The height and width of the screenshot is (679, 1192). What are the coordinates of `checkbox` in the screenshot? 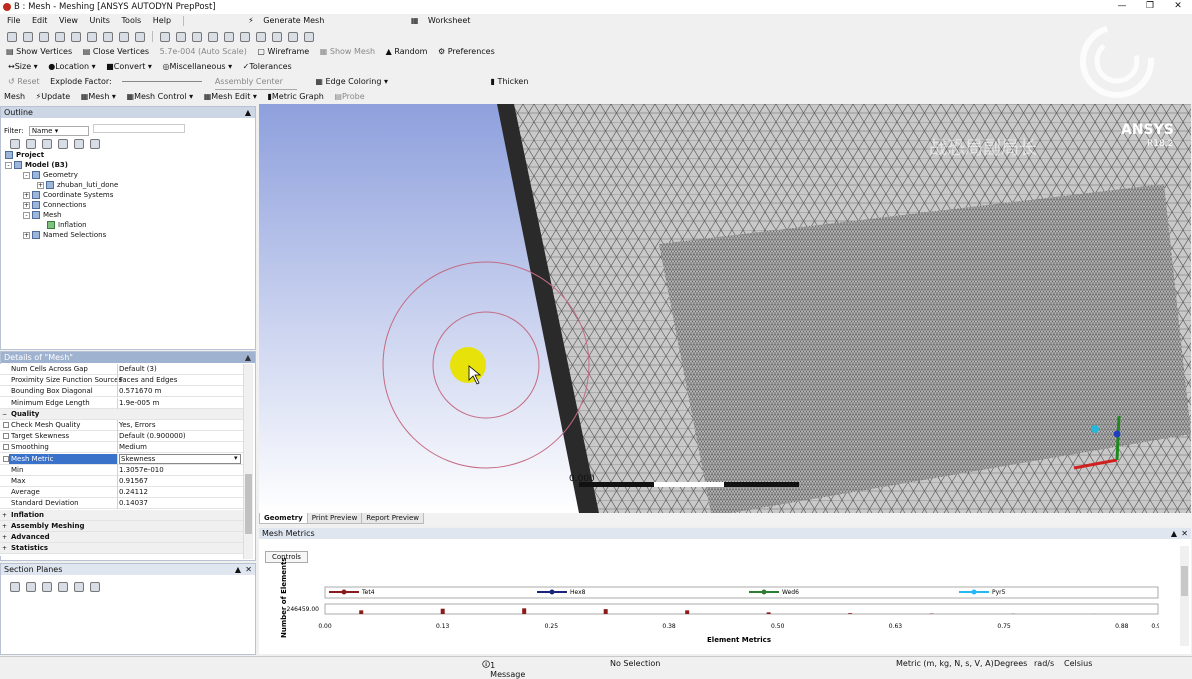 It's located at (6, 436).